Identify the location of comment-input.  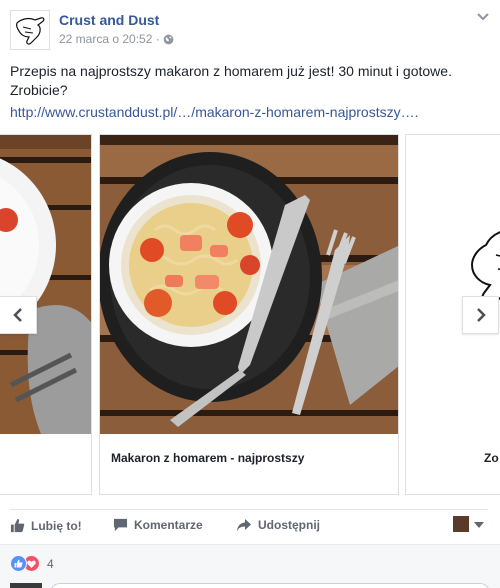
(270, 585).